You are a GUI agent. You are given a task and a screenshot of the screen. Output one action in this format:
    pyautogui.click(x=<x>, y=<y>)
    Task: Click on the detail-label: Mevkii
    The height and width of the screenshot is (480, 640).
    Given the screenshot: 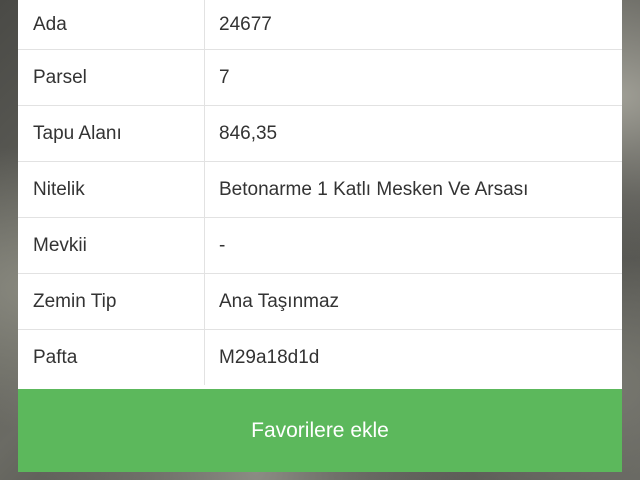 What is the action you would take?
    pyautogui.click(x=111, y=245)
    